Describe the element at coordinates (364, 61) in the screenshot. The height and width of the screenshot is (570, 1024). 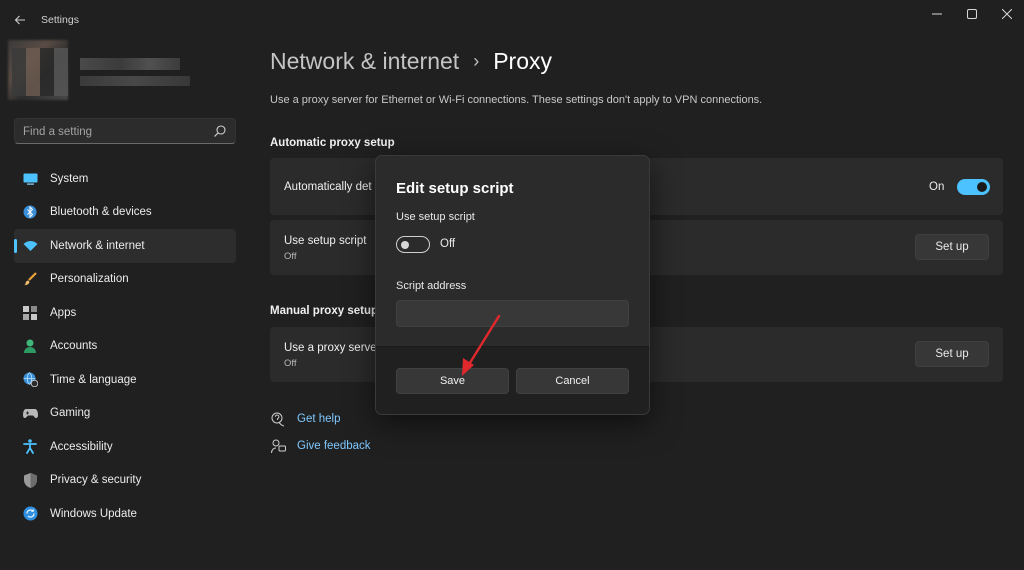
I see `breadcrumb-parent-link: Network & internet` at that location.